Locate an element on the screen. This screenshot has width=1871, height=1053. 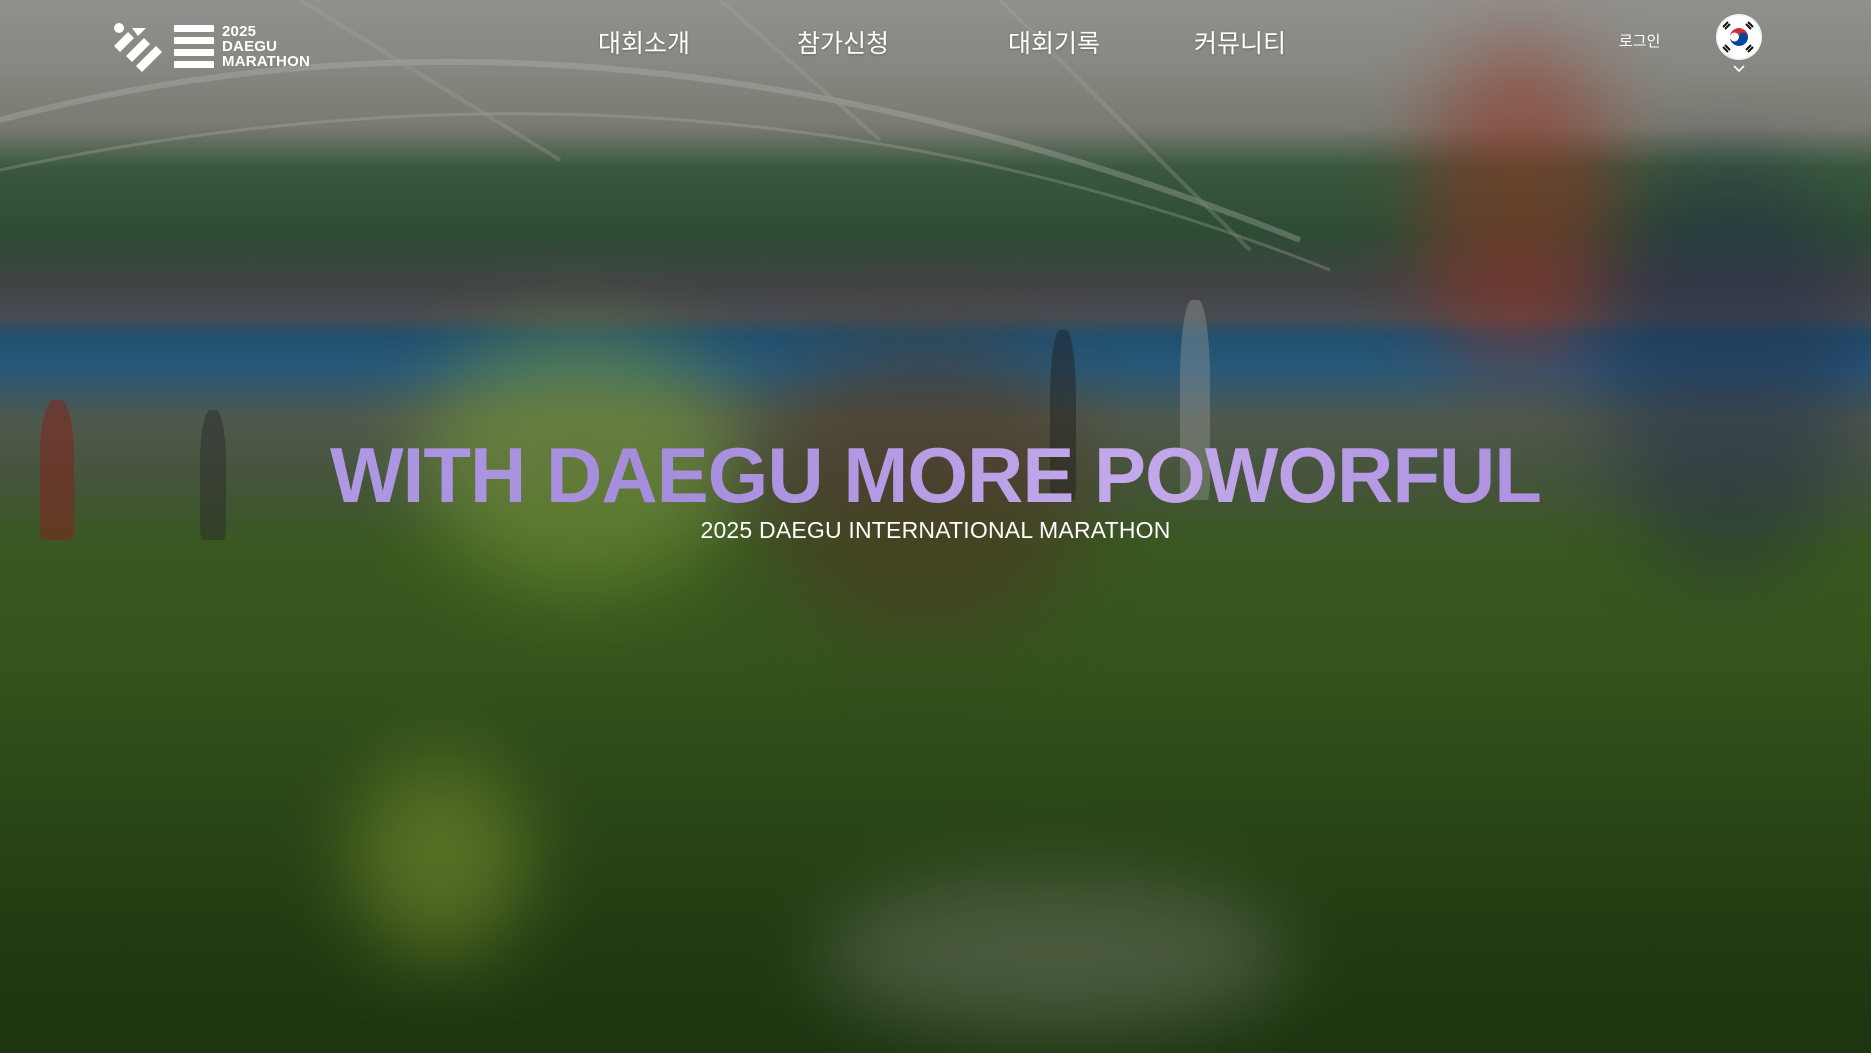
hero-headline: WITH DAEGU MORE POWORFUL is located at coordinates (935, 475).